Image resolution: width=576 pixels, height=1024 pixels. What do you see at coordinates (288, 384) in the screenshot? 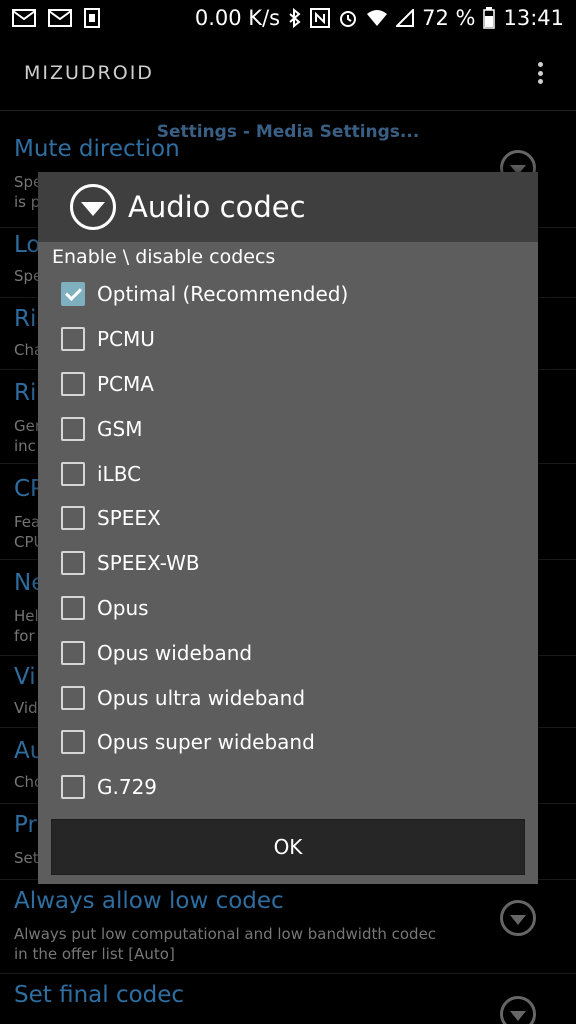
I see `codec-option: PCMA` at bounding box center [288, 384].